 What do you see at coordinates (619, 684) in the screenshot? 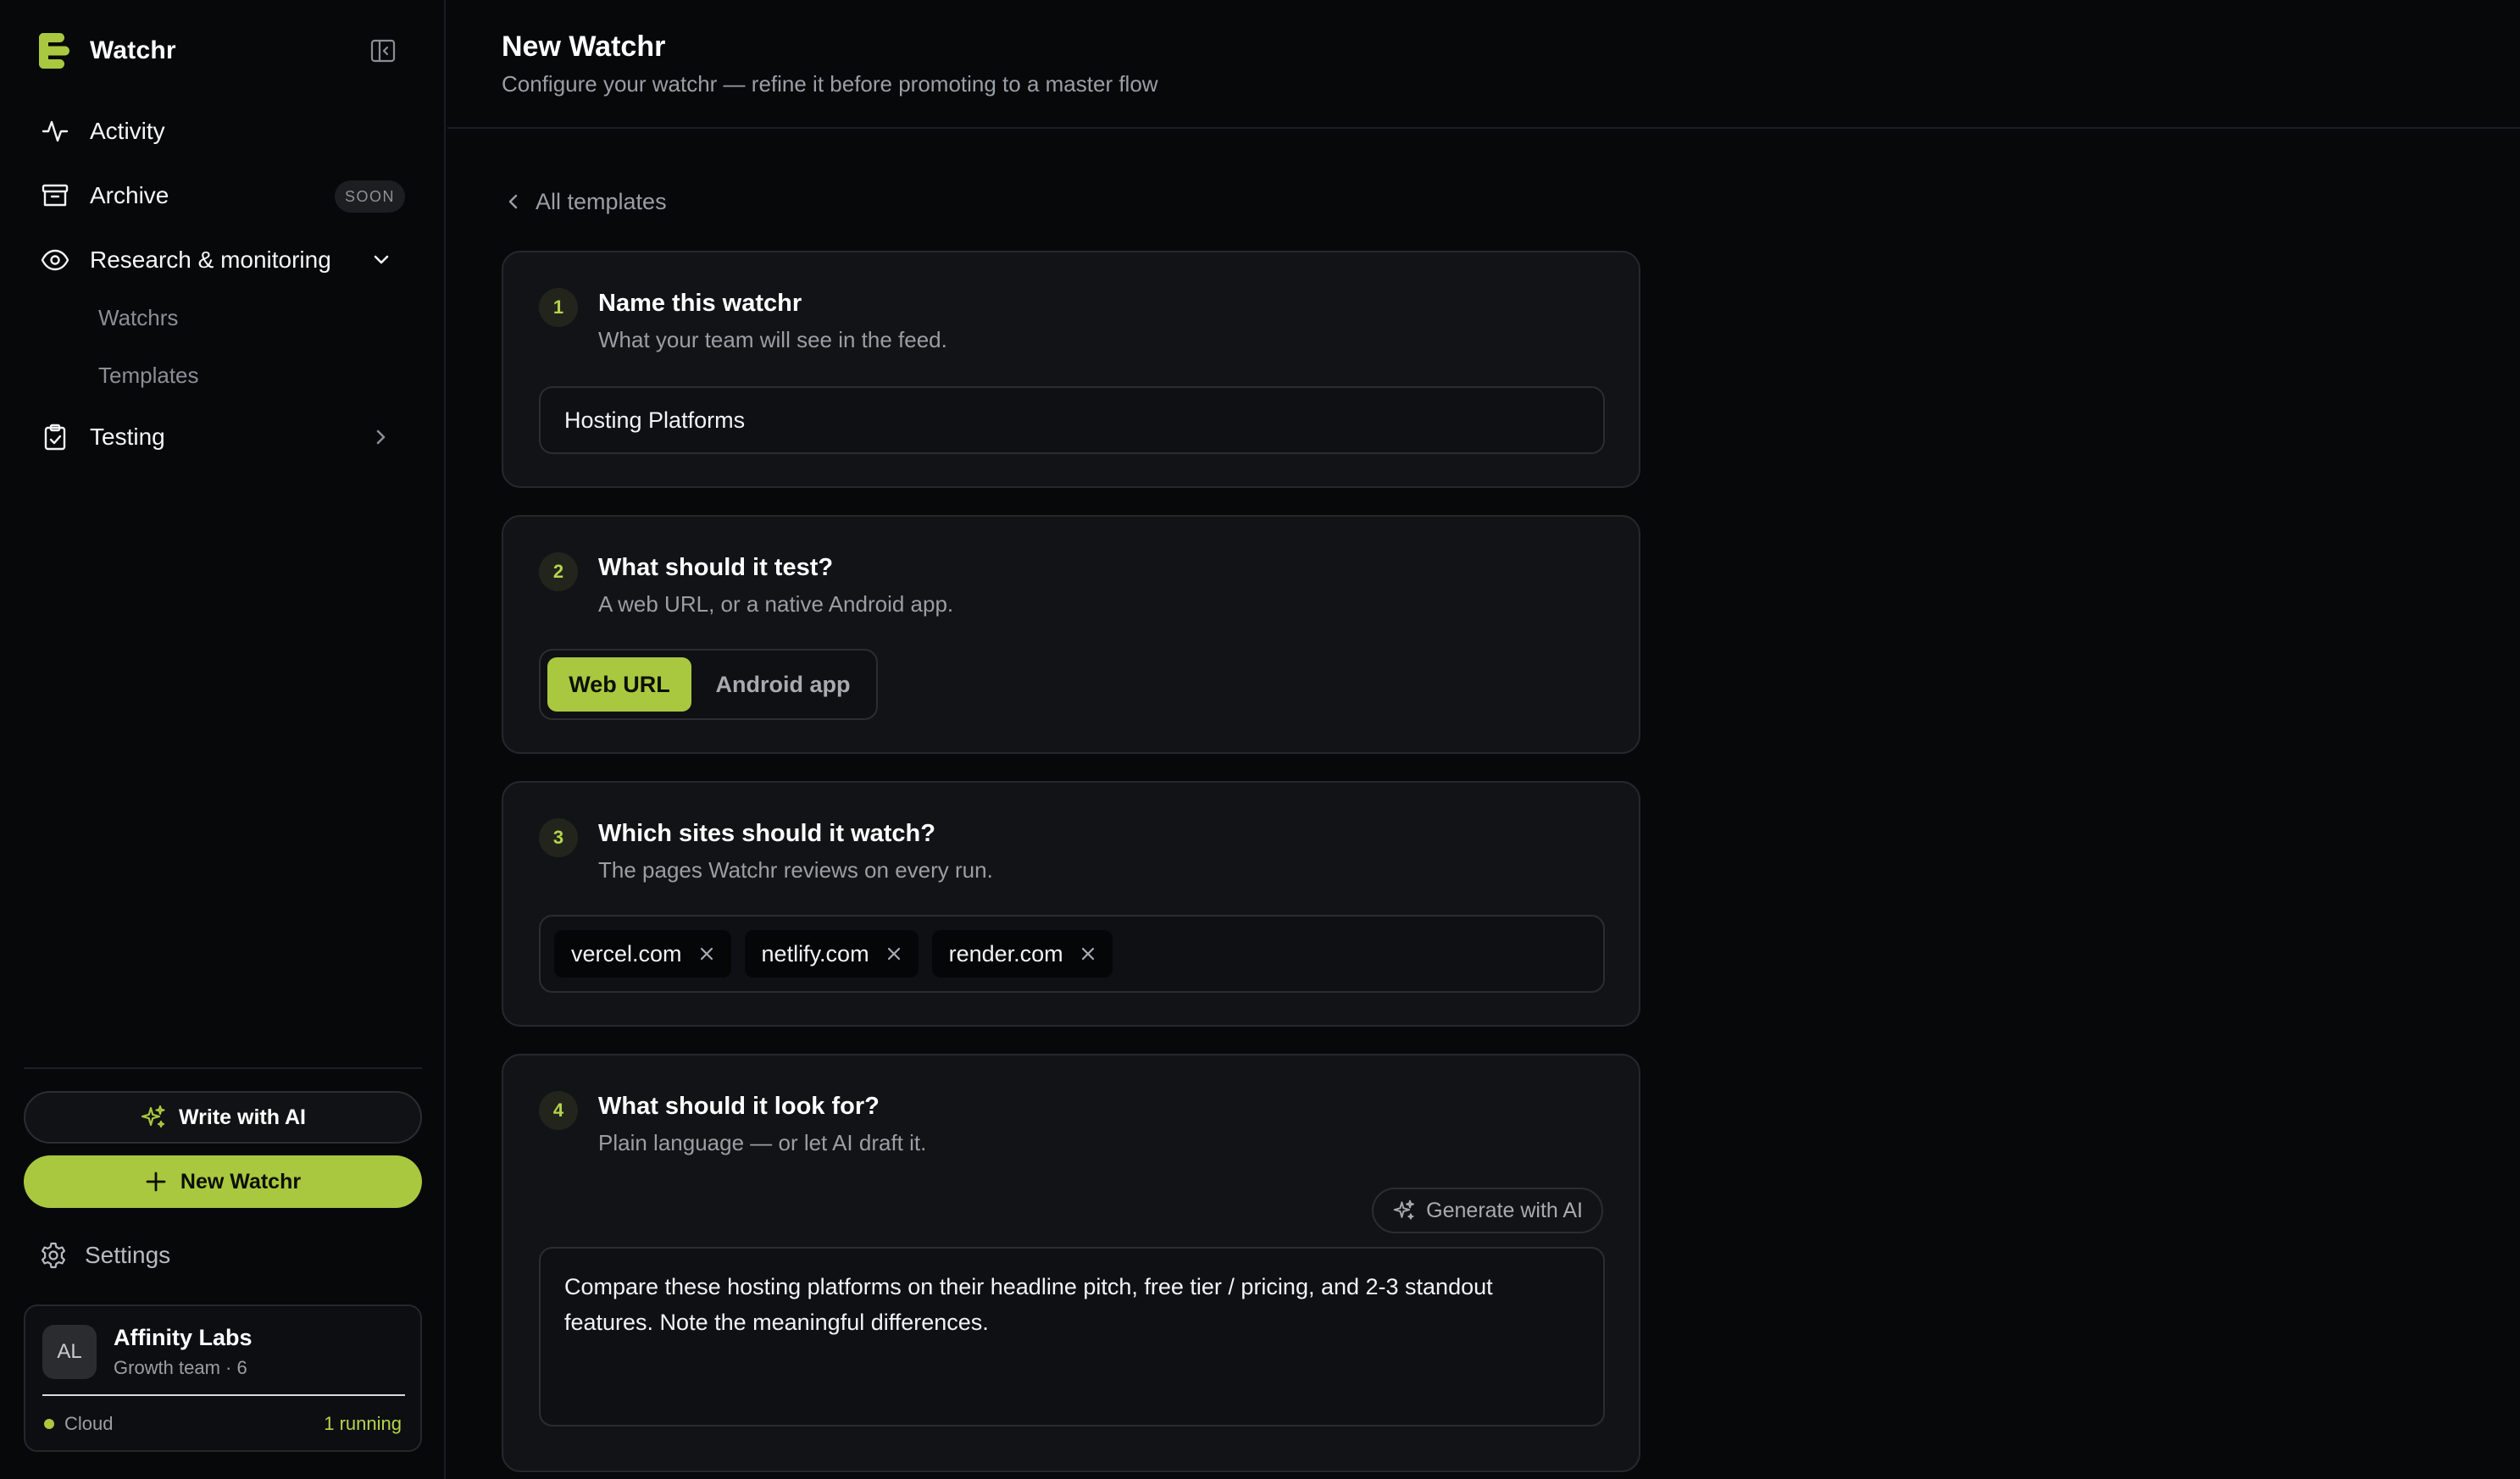
I see `web-url-option: Web URL` at bounding box center [619, 684].